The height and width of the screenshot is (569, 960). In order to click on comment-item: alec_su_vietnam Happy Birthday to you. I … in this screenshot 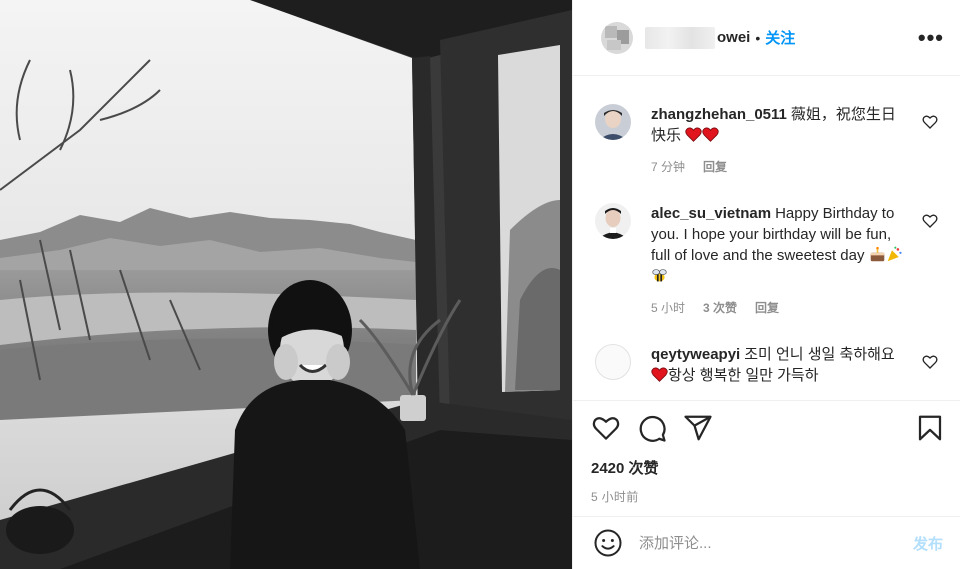, I will do `click(769, 245)`.